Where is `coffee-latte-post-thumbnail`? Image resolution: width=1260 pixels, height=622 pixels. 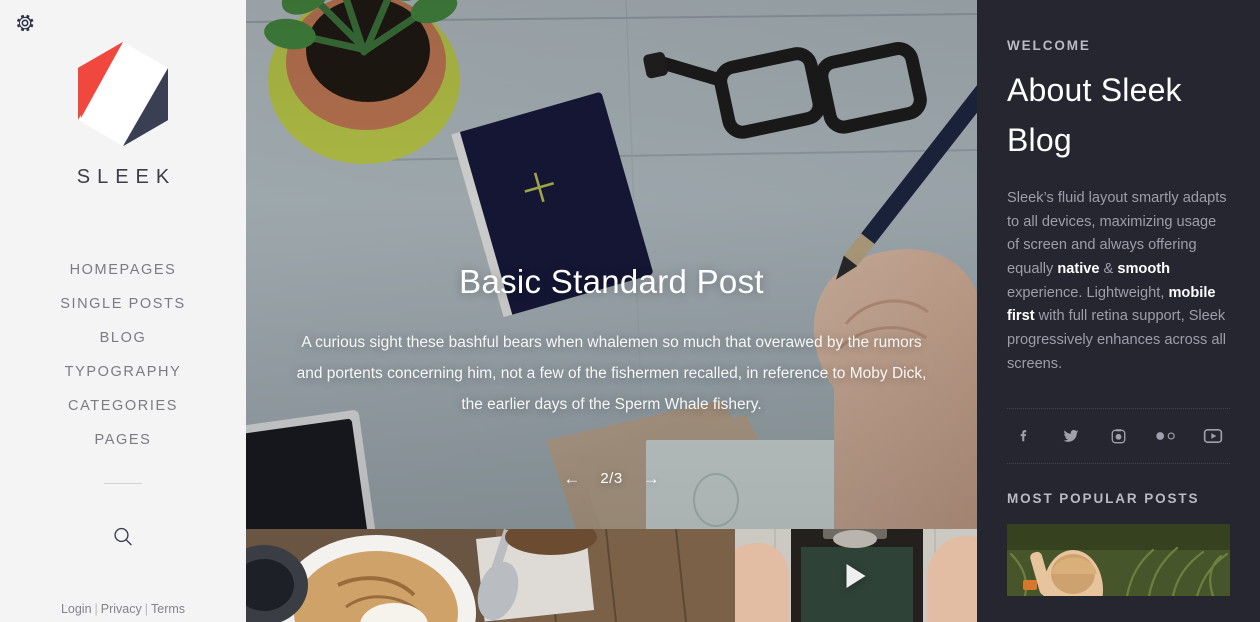 coffee-latte-post-thumbnail is located at coordinates (490, 575).